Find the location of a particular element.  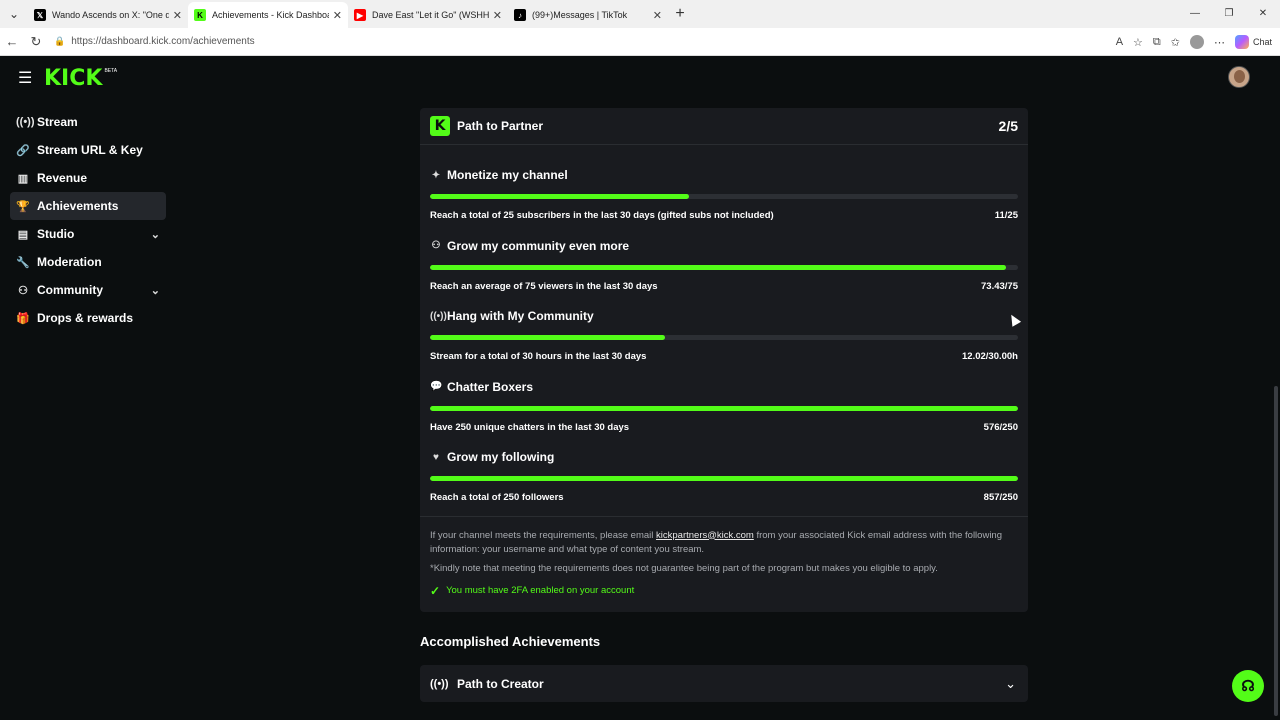

sidebar-item-label: Revenue is located at coordinates (62, 178).